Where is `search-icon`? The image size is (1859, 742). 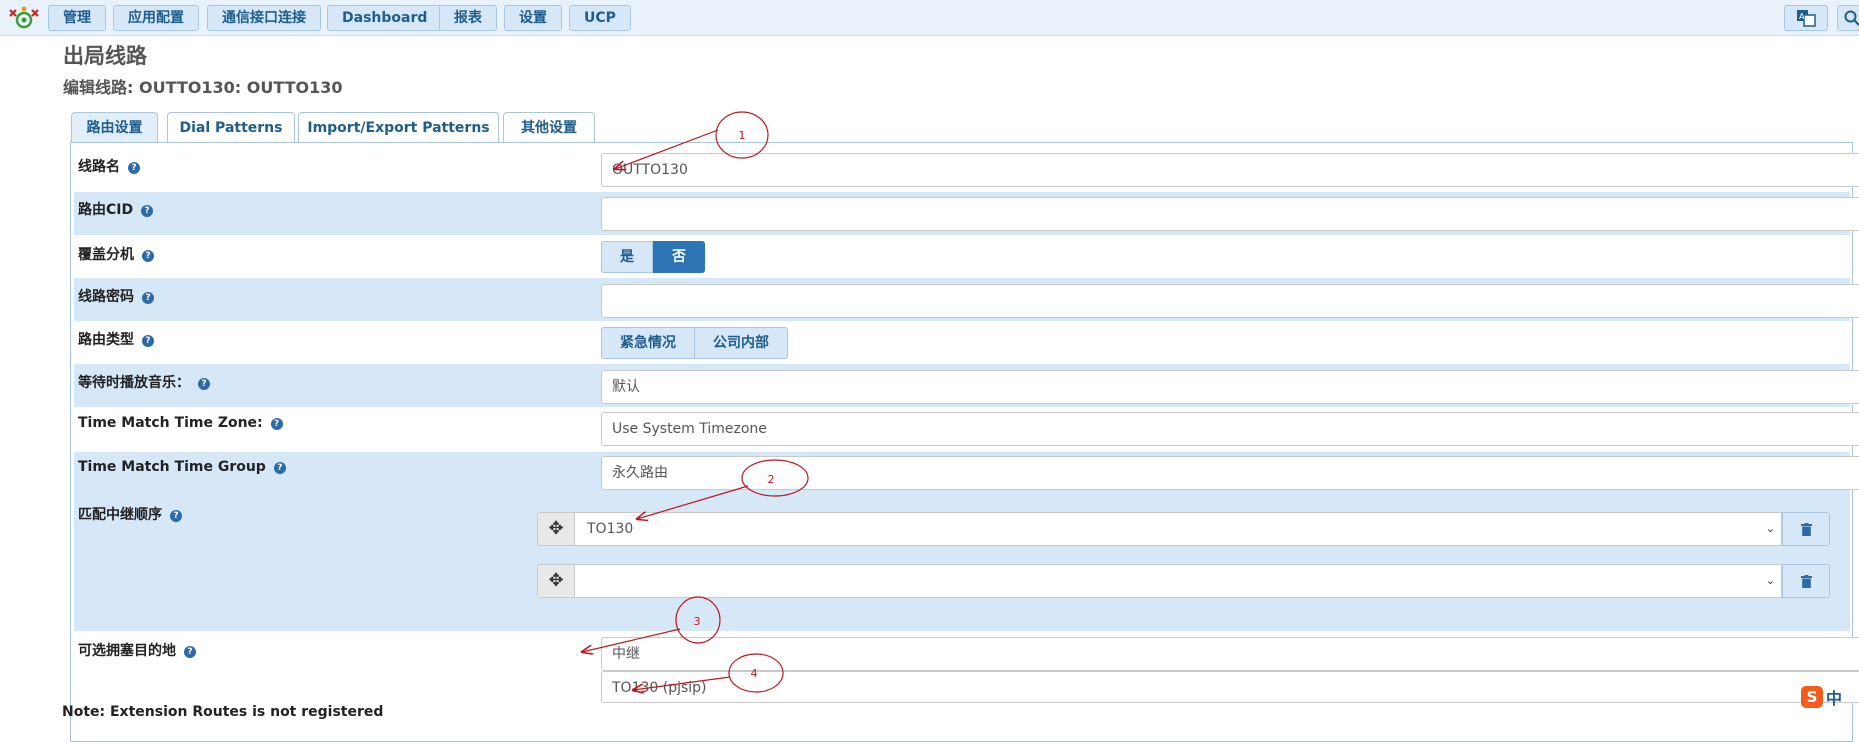 search-icon is located at coordinates (1848, 18).